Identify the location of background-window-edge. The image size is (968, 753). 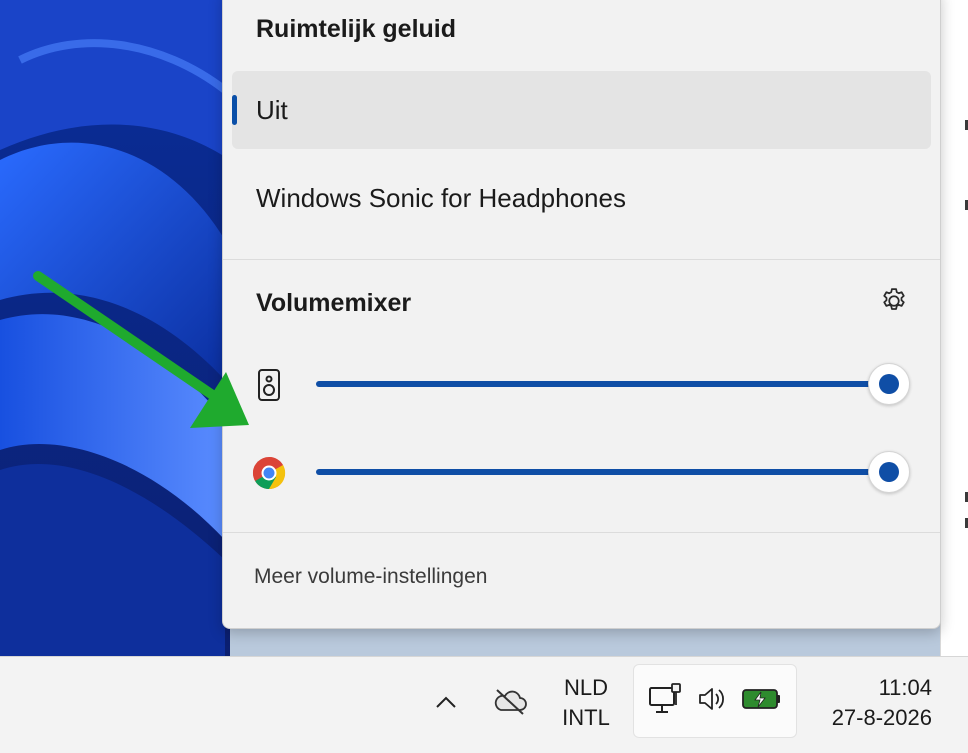
(954, 328).